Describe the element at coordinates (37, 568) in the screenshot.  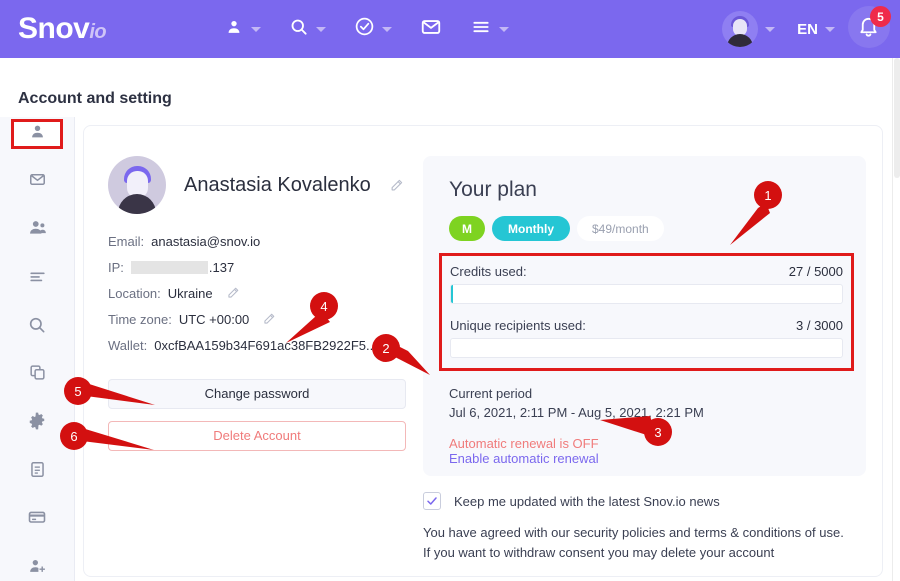
I see `sidebar-item-invite` at that location.